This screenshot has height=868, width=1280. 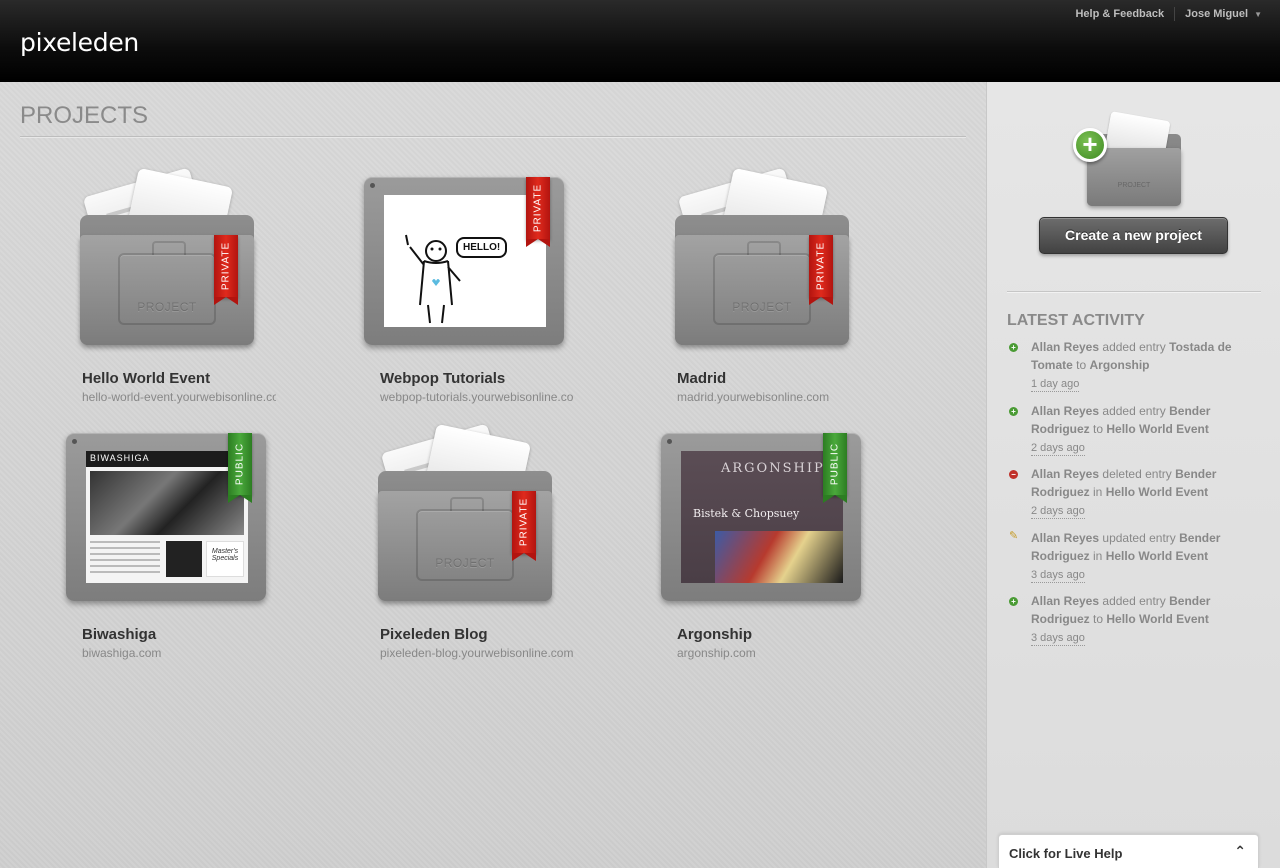 I want to click on user-name: Jose Miguel, so click(x=1217, y=14).